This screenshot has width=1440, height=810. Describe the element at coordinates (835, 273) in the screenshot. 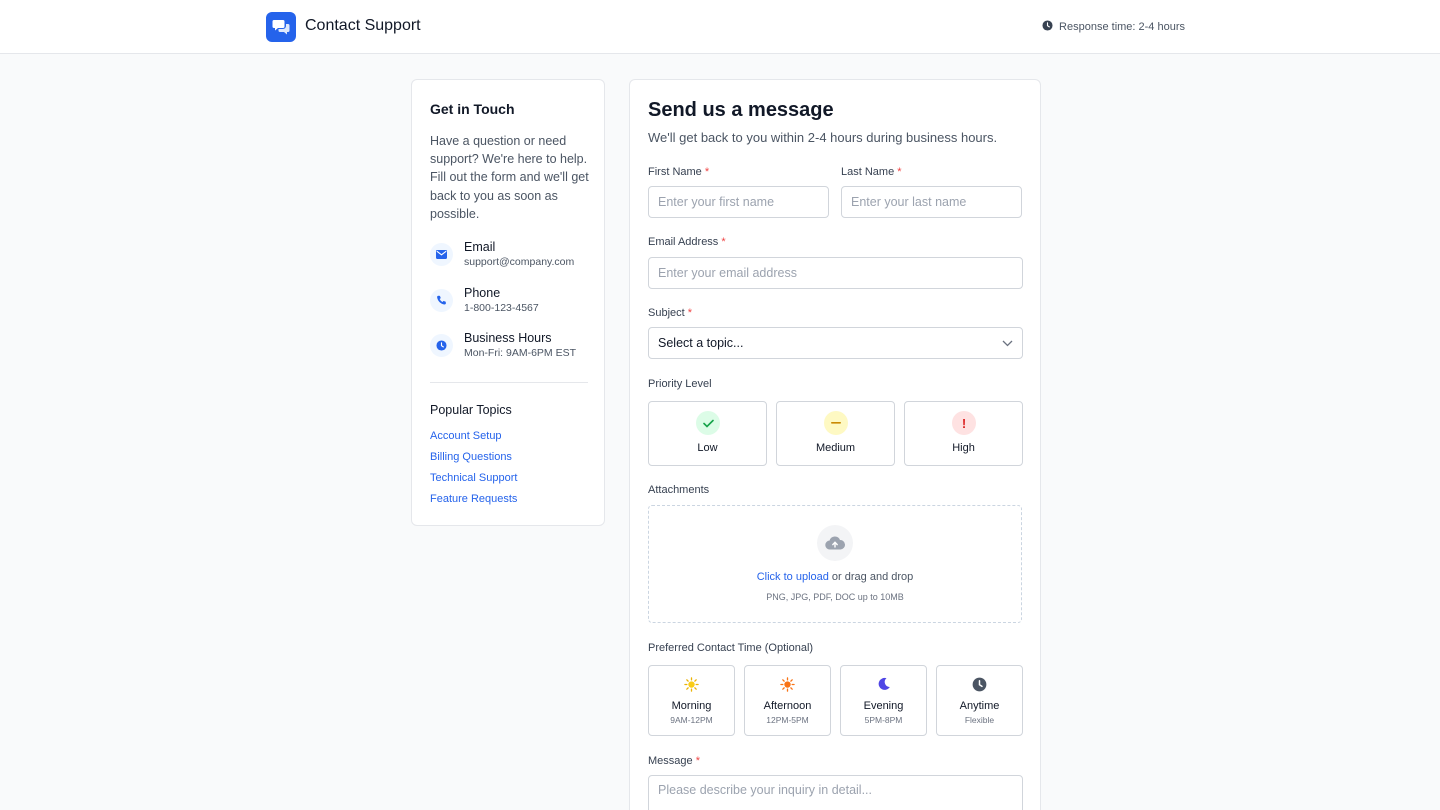

I see `email-input` at that location.